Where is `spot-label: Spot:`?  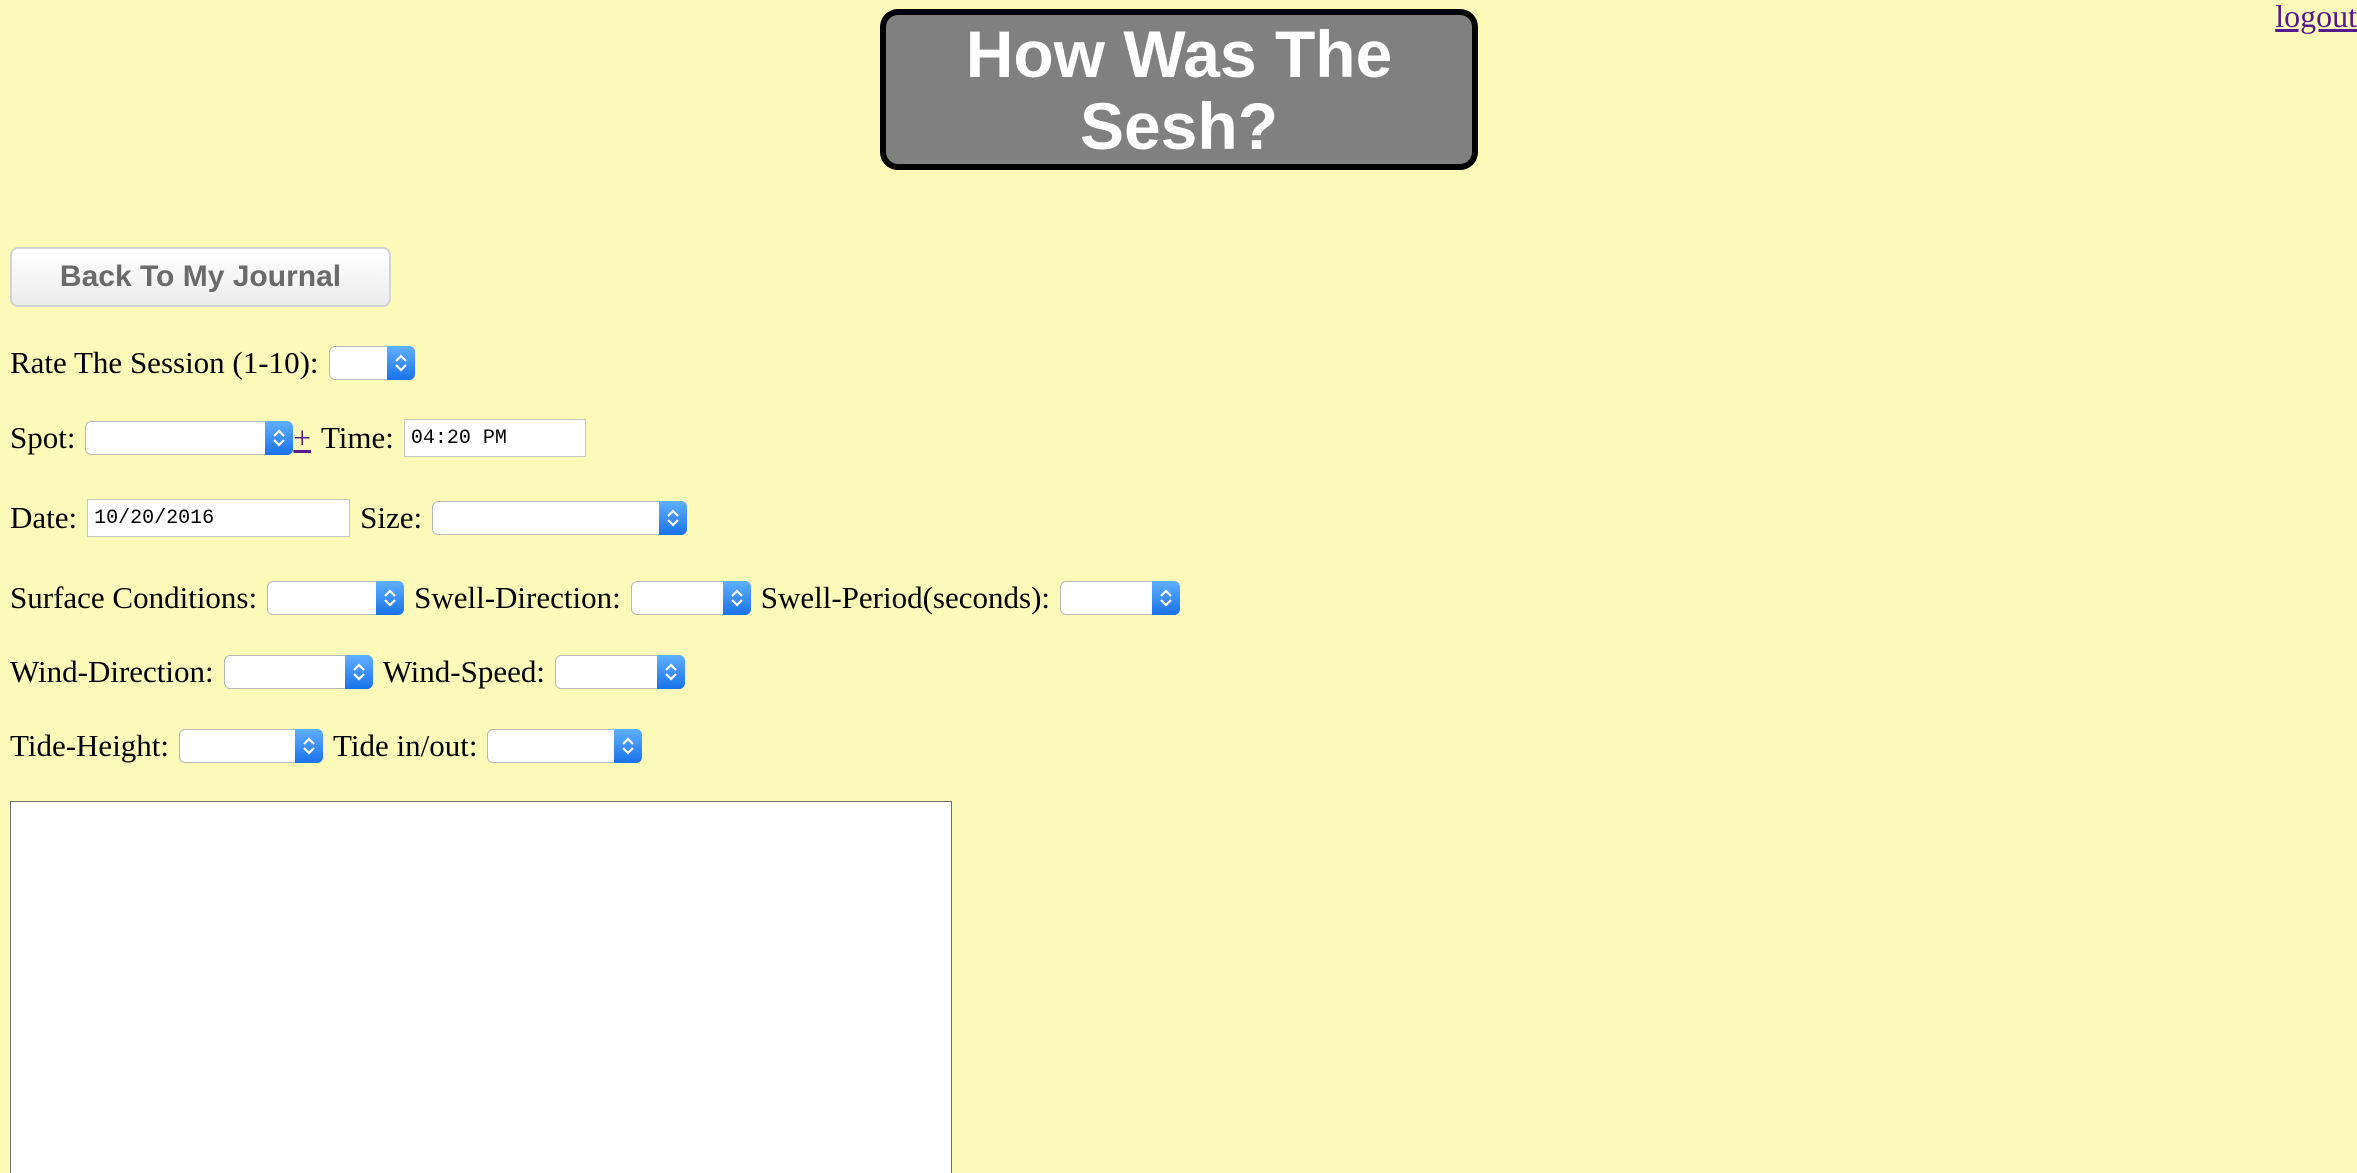
spot-label: Spot: is located at coordinates (43, 437).